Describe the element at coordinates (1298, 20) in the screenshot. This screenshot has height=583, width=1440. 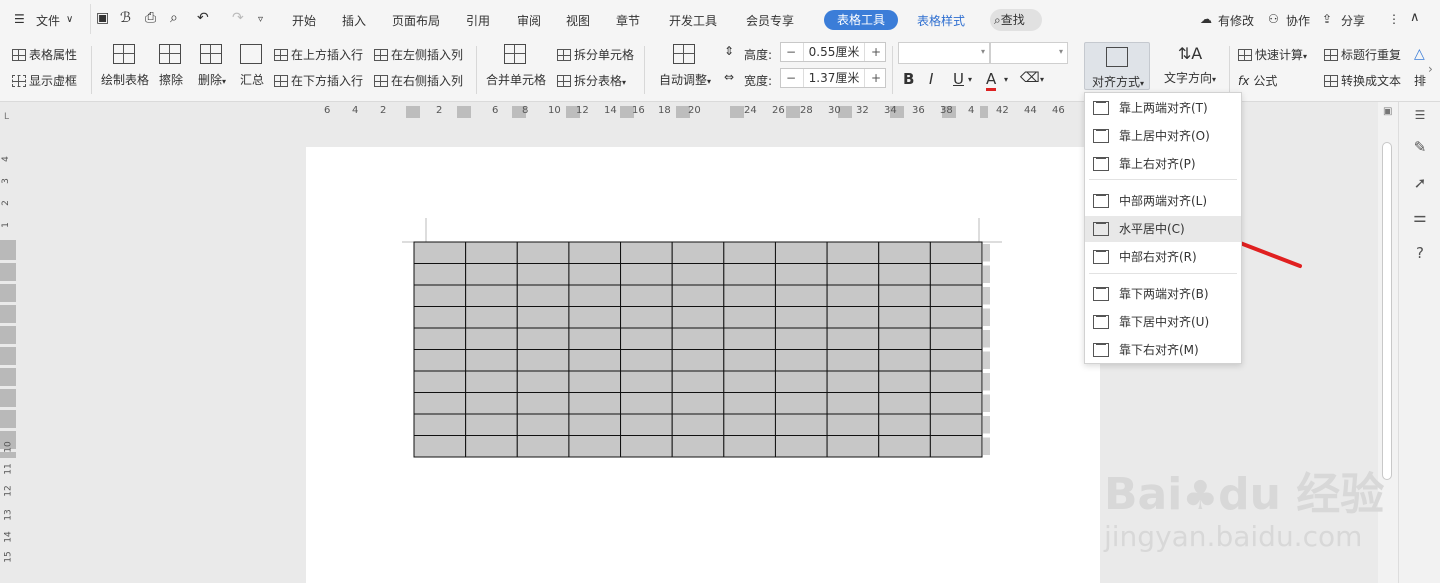
I see `collaborate-button: 协作` at that location.